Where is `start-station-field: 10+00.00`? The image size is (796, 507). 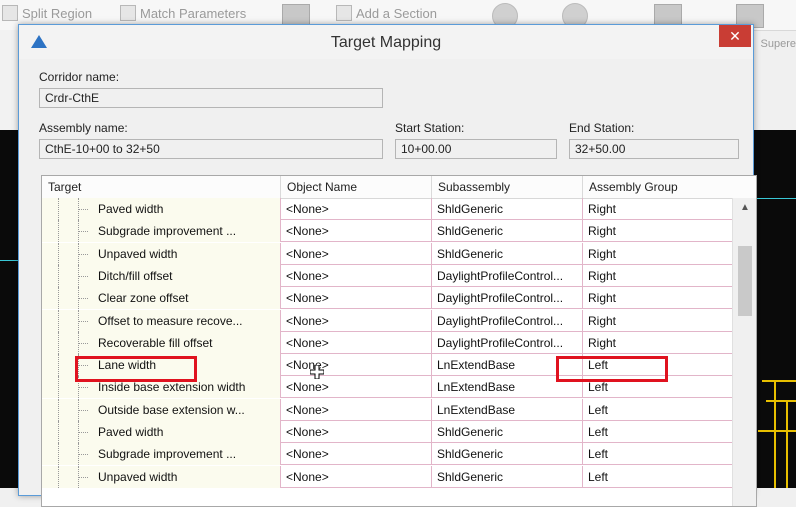
start-station-field: 10+00.00 is located at coordinates (476, 149).